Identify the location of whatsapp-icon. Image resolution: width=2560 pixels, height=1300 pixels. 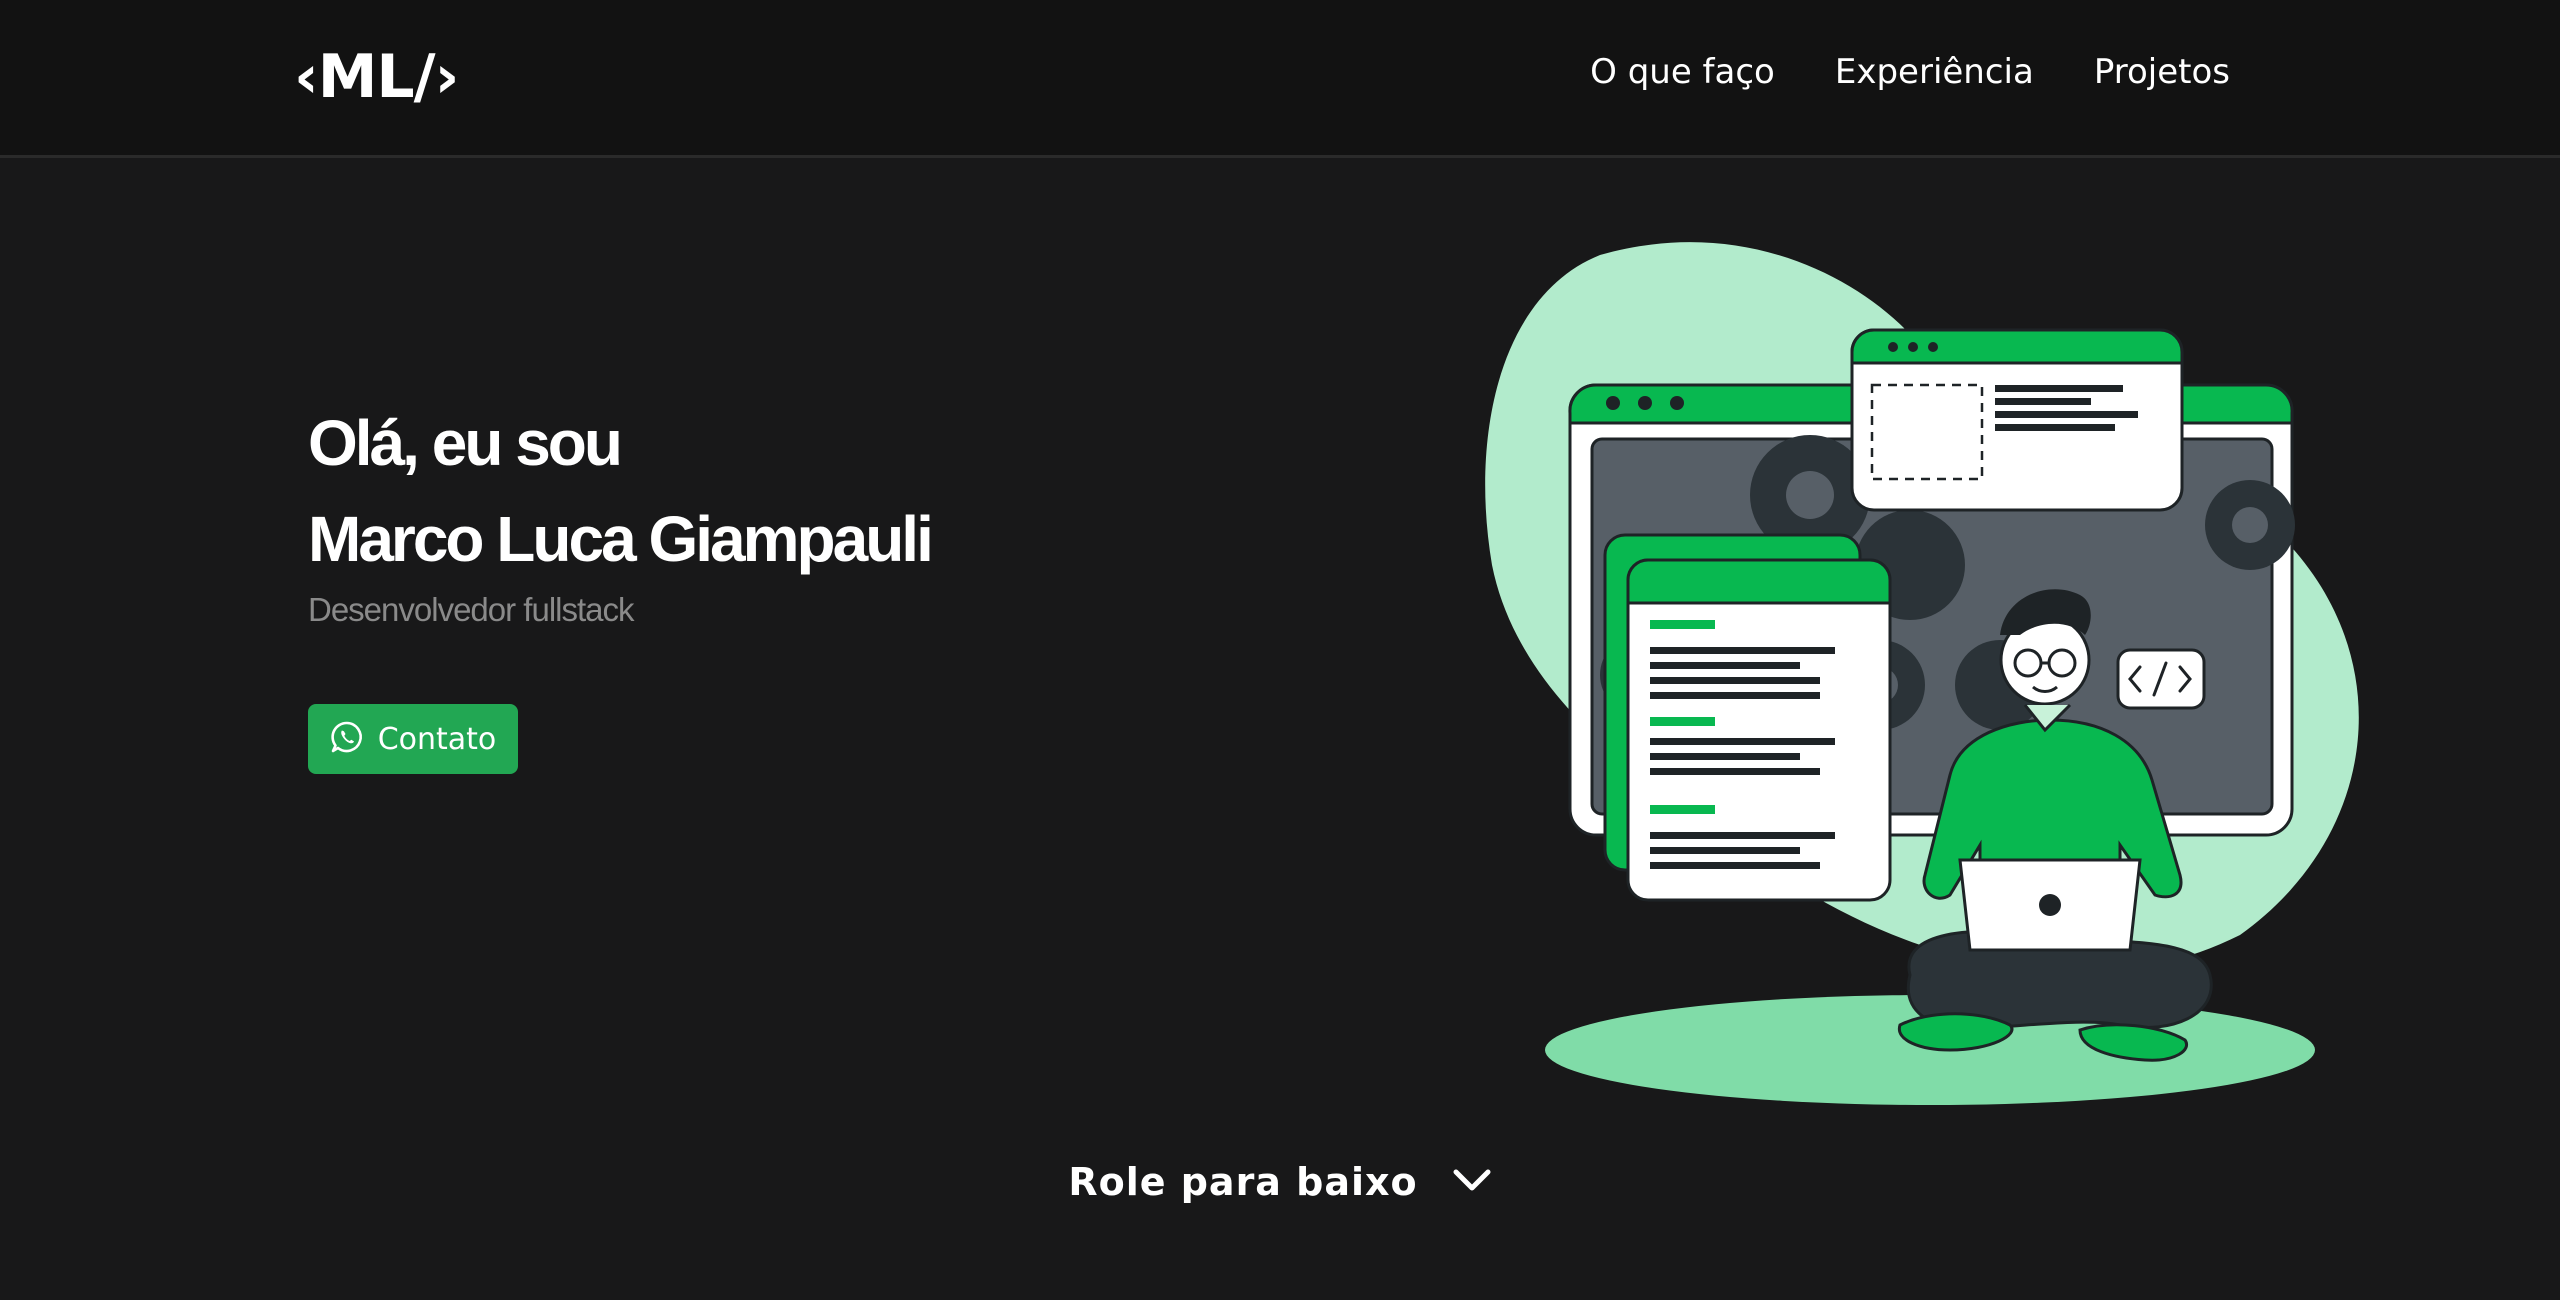
(347, 739).